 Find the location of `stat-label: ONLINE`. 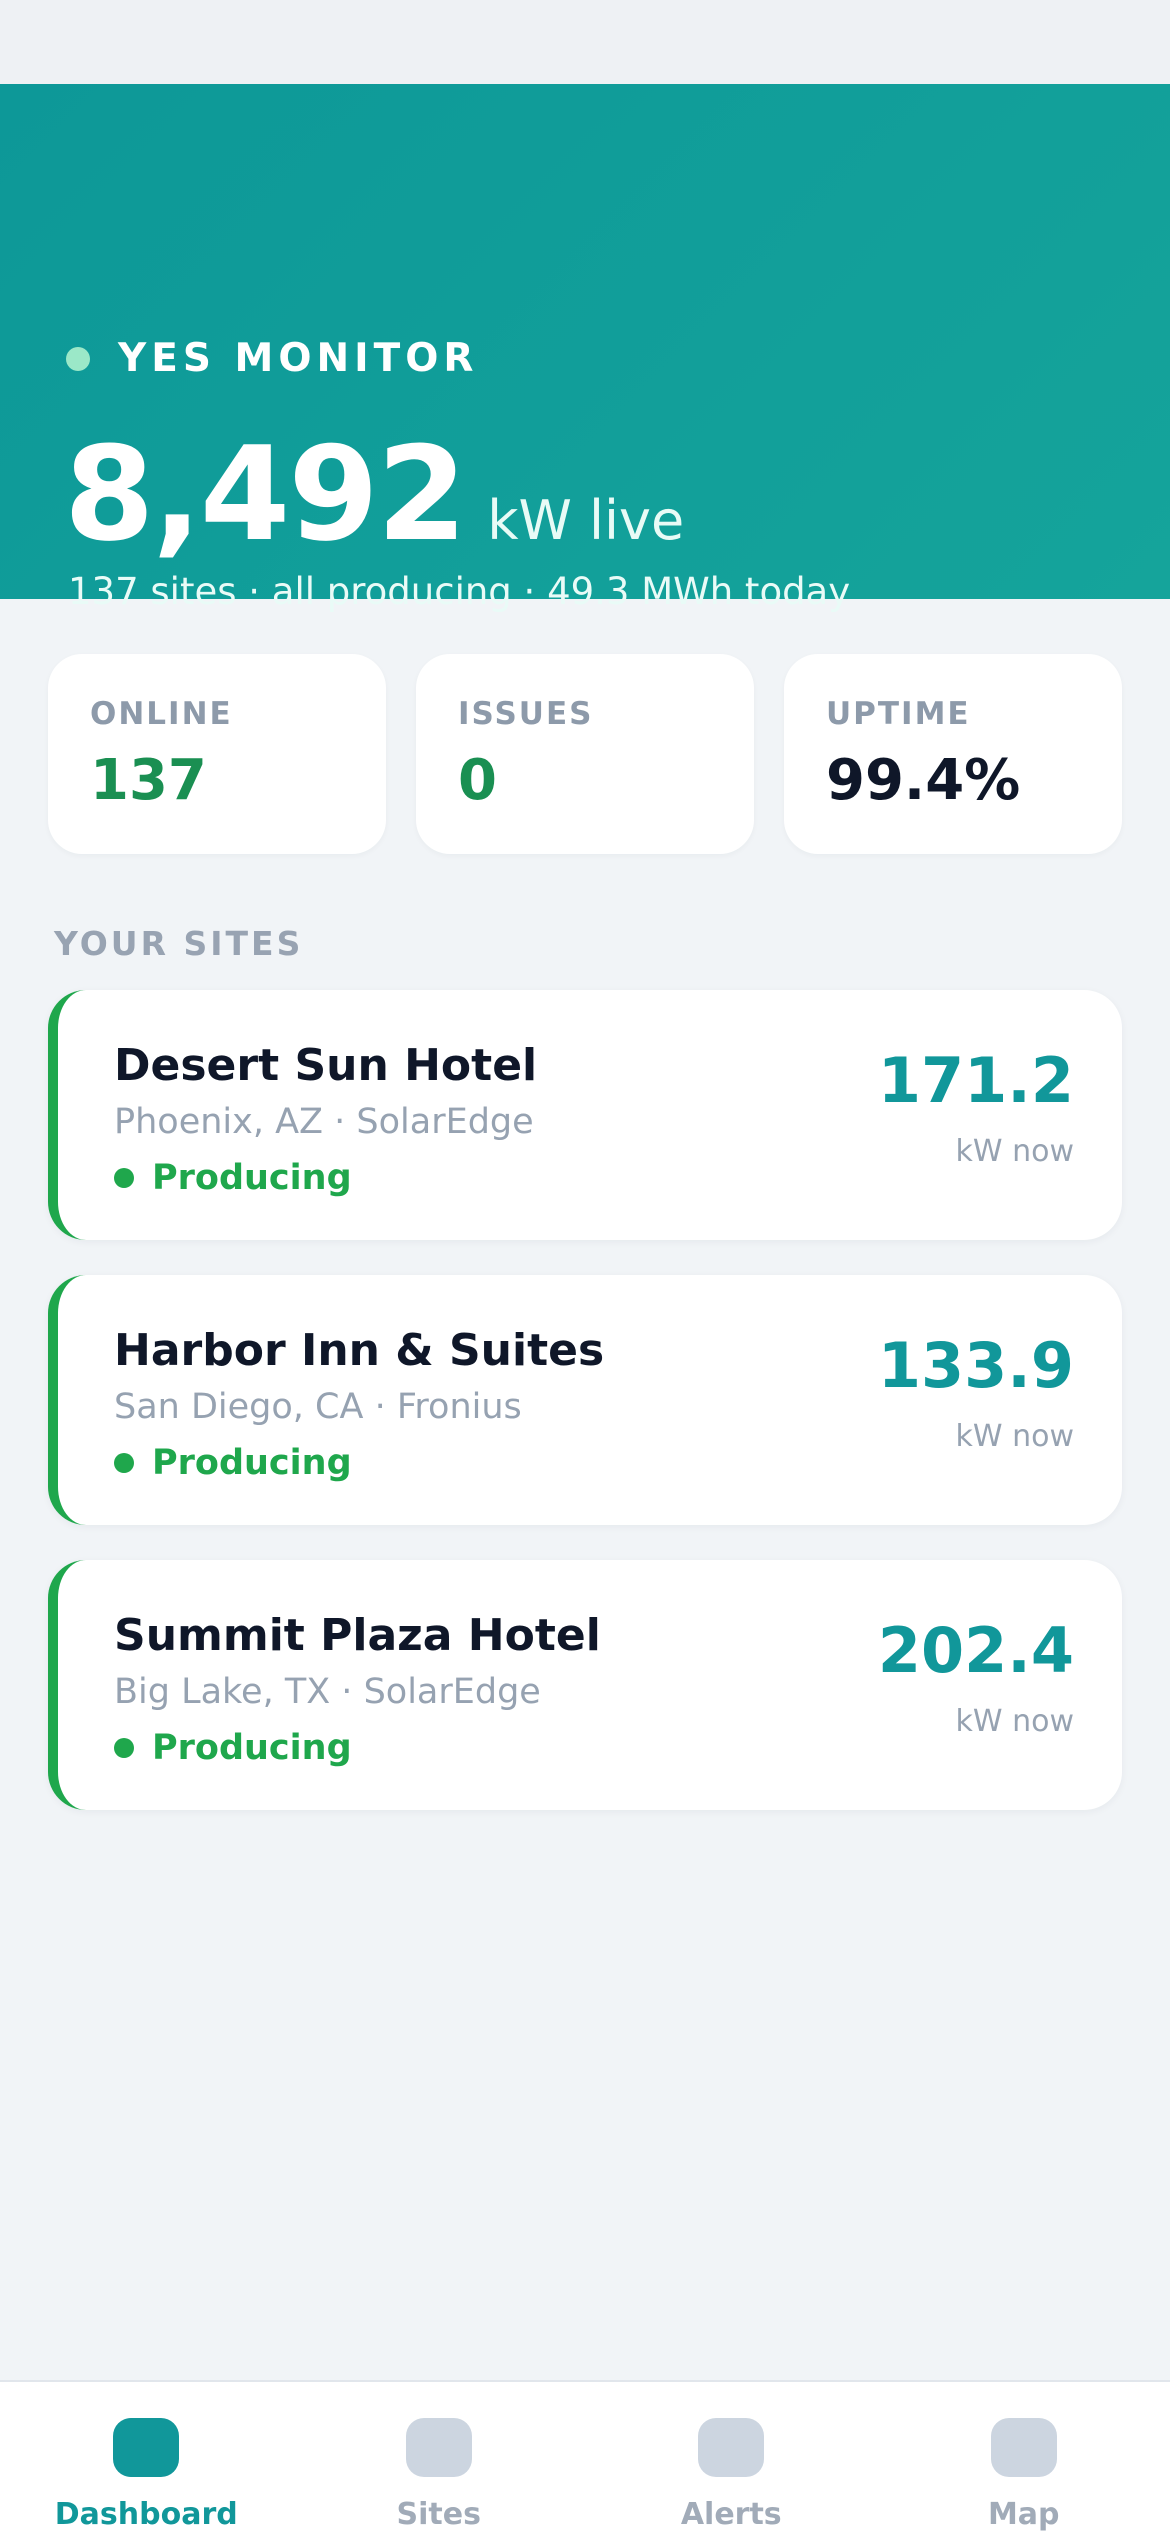

stat-label: ONLINE is located at coordinates (161, 714).